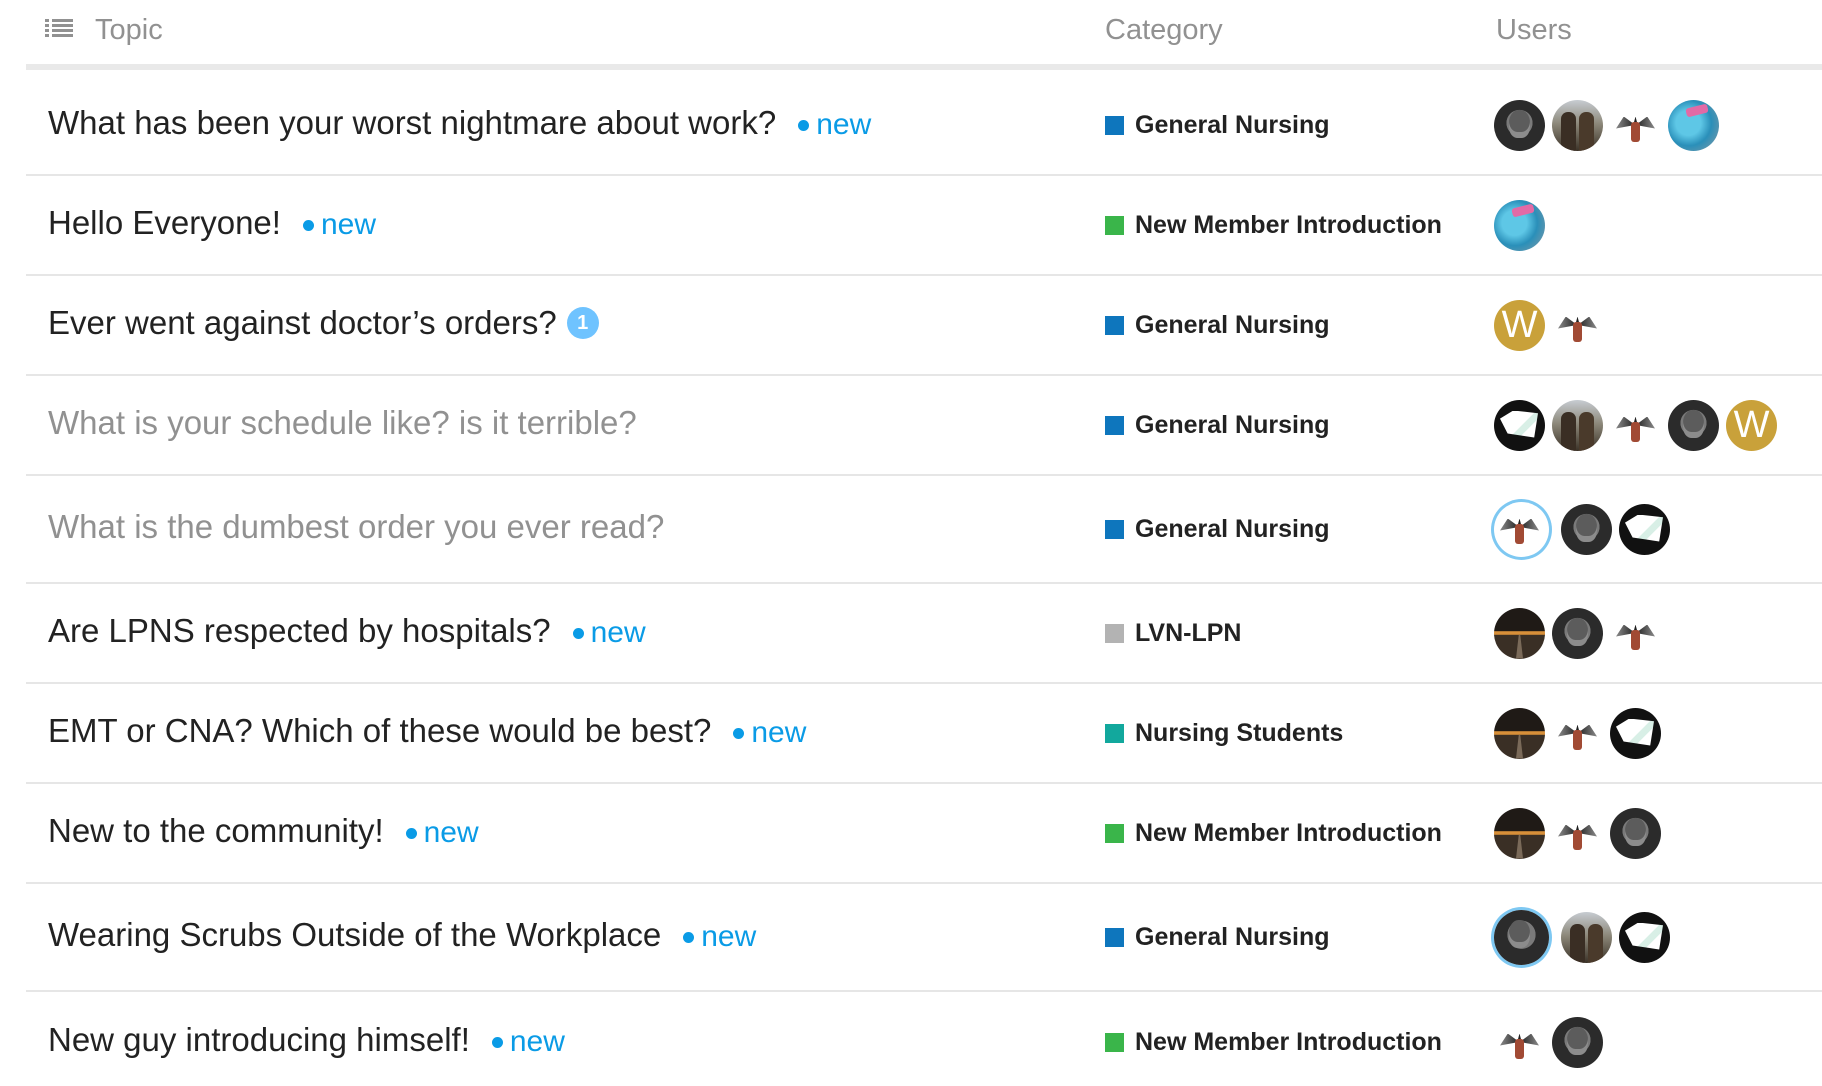 The height and width of the screenshot is (1086, 1822). Describe the element at coordinates (164, 223) in the screenshot. I see `topic-title-link: Hello Everyone!` at that location.